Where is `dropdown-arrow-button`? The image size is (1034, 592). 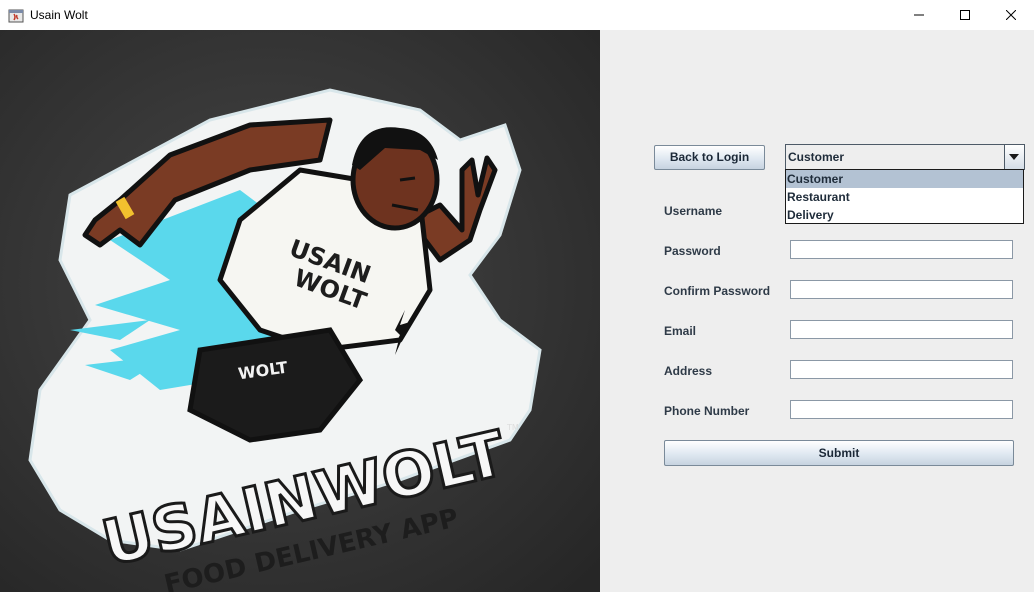 dropdown-arrow-button is located at coordinates (1014, 157).